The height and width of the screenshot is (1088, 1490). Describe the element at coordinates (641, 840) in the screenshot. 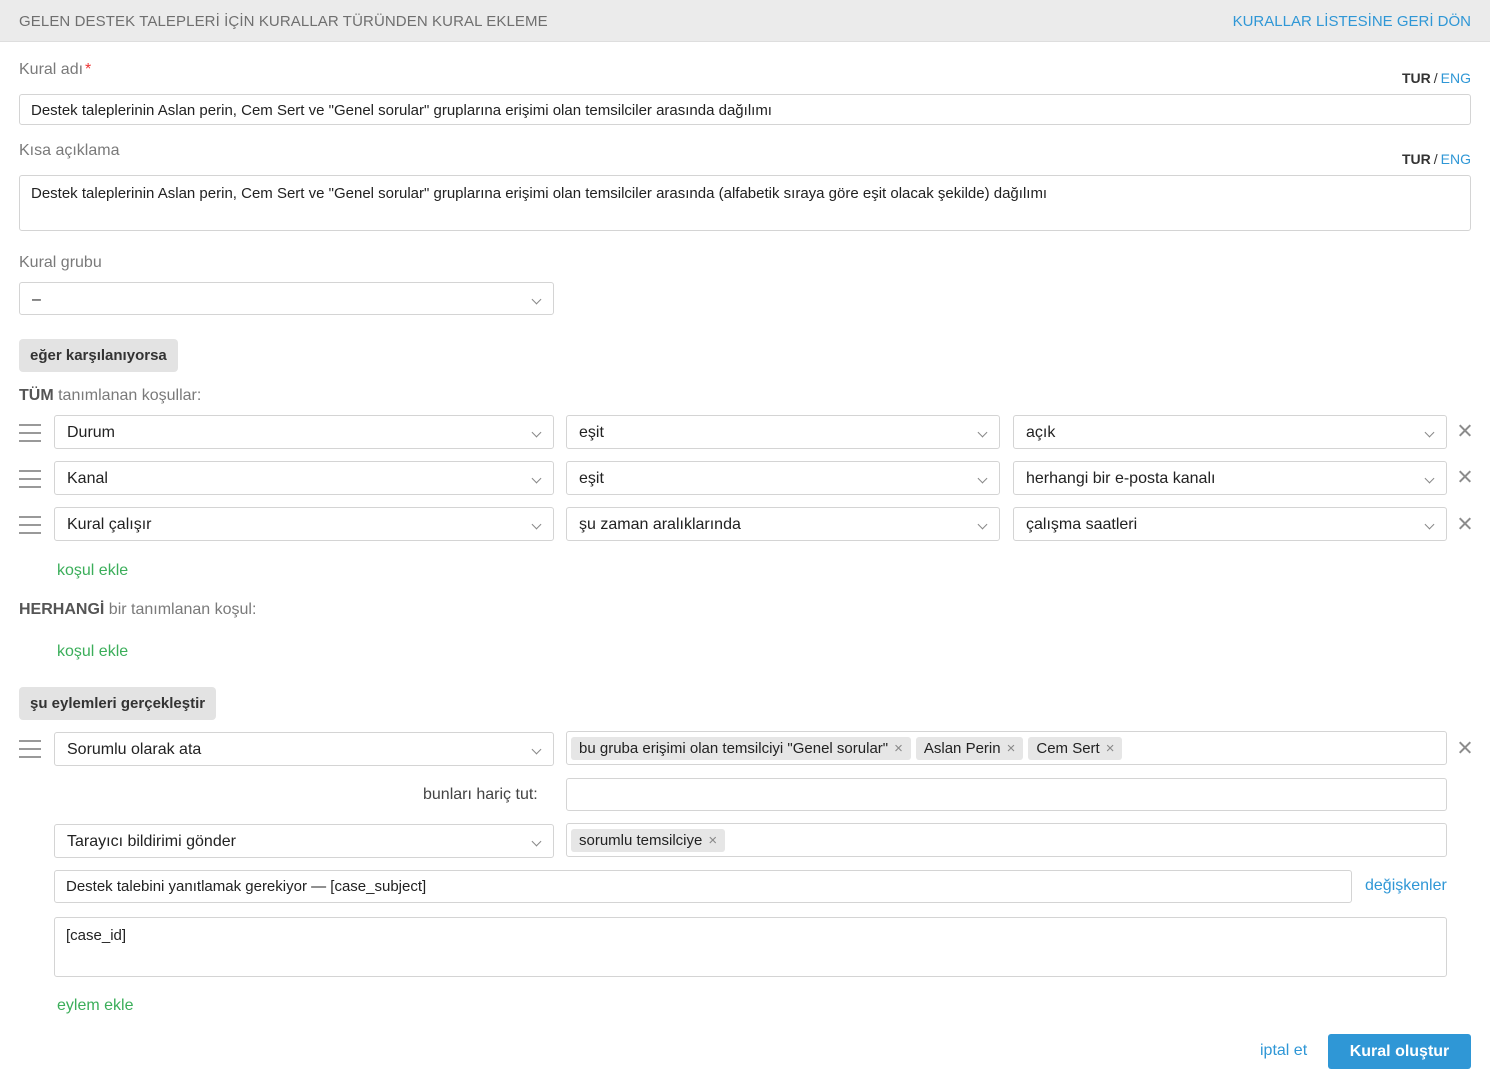

I see `chip-label: sorumlu temsilciye` at that location.